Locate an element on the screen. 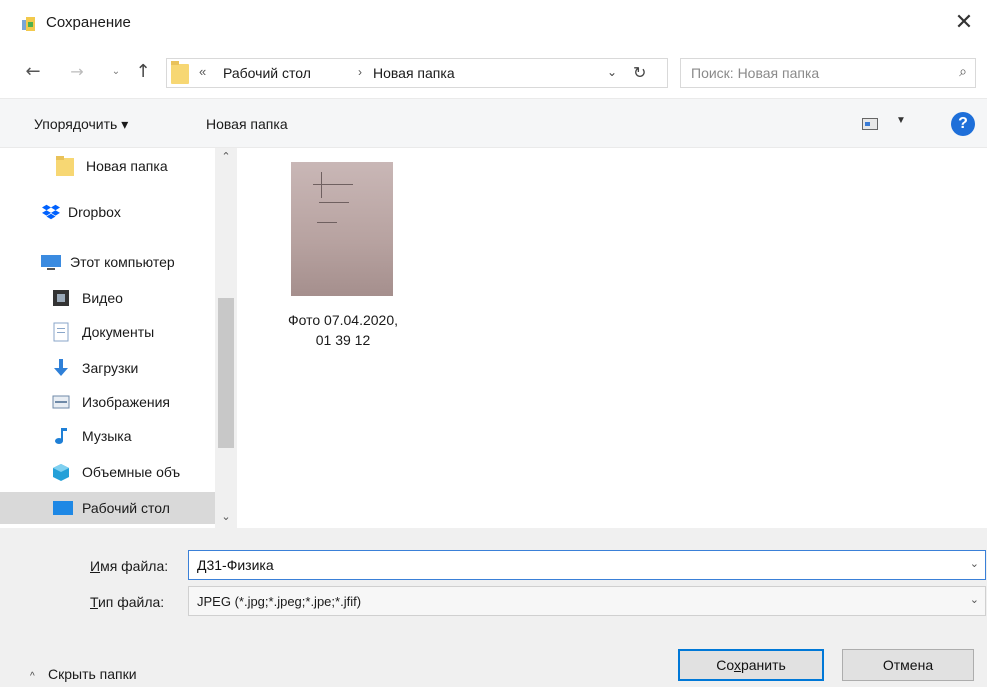 Image resolution: width=987 pixels, height=687 pixels. sidebar-item-pictures: Изображения is located at coordinates (107, 402).